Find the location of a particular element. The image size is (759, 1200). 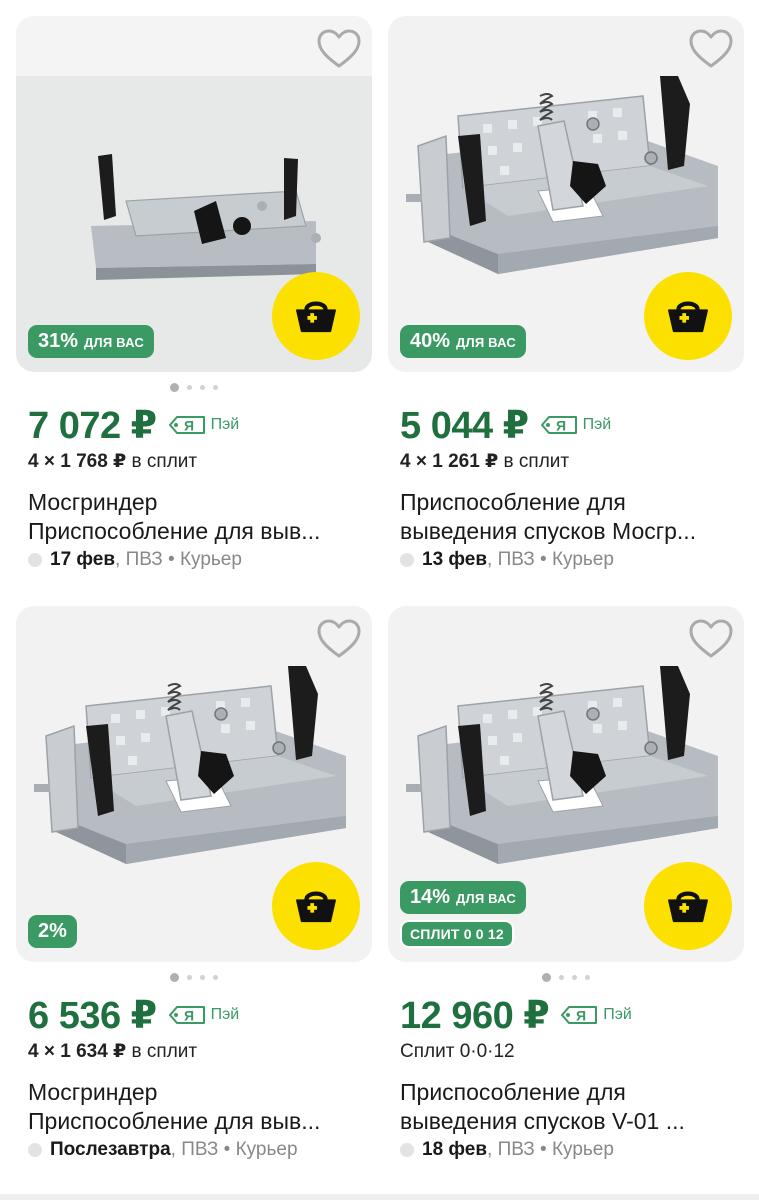

installment: 4 × 1 634 ₽ в сплит is located at coordinates (194, 1052).